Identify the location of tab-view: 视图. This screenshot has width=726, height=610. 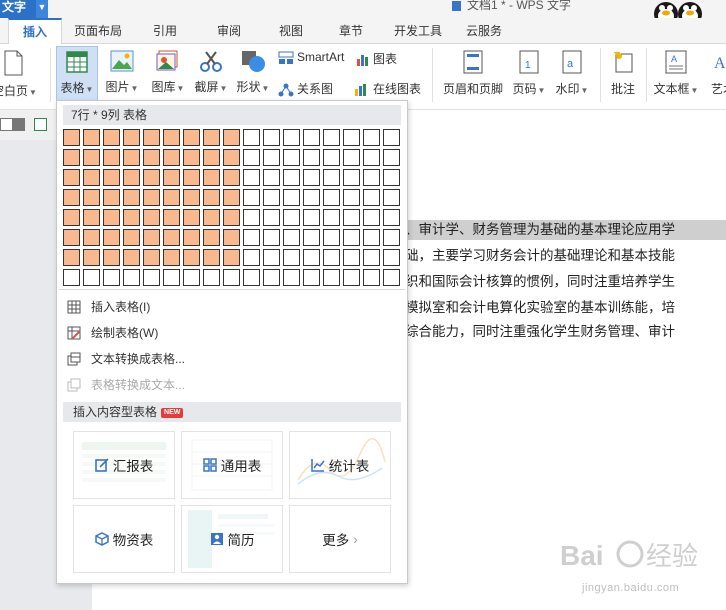
(291, 31).